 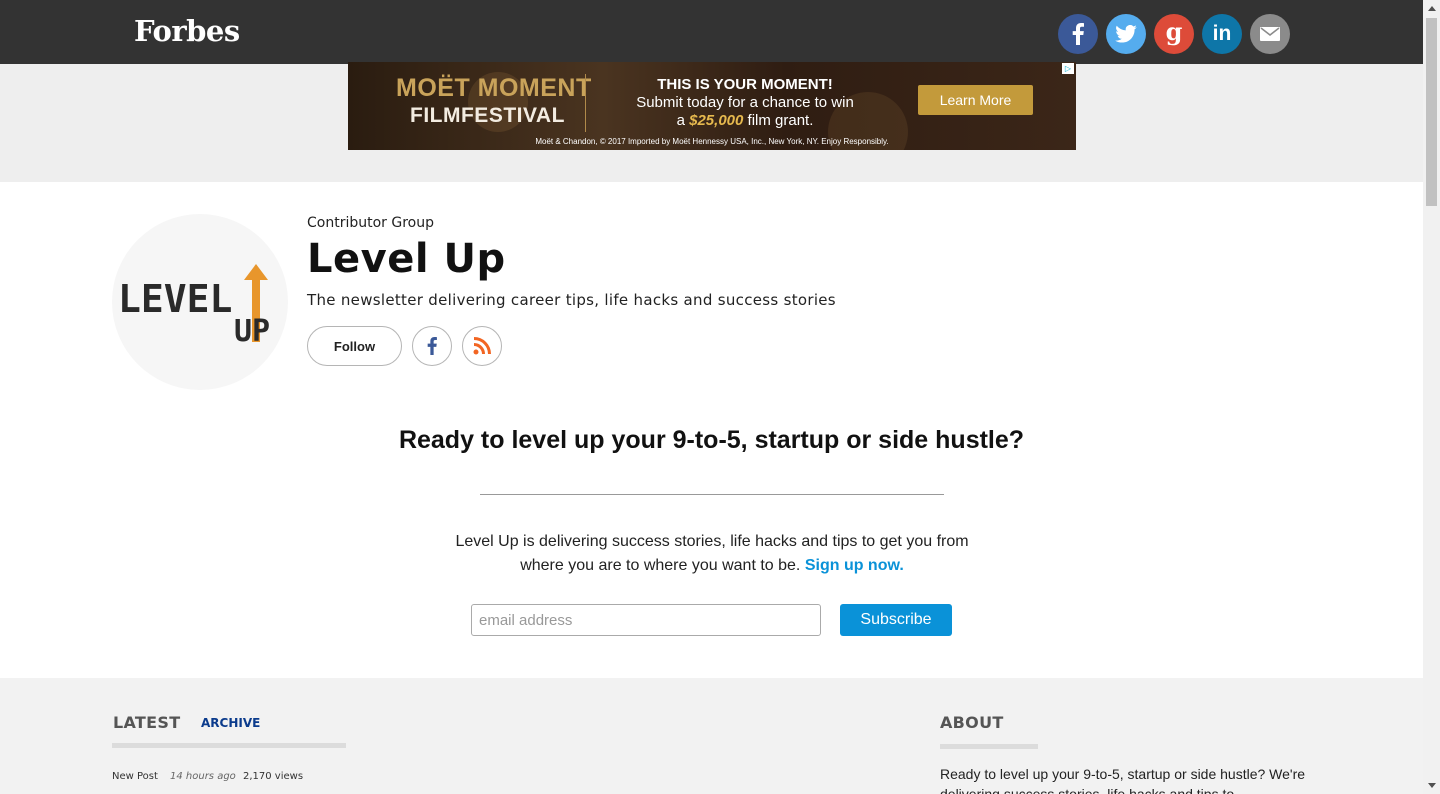 I want to click on level-up-logo-avatar: LEVEL UP, so click(x=200, y=302).